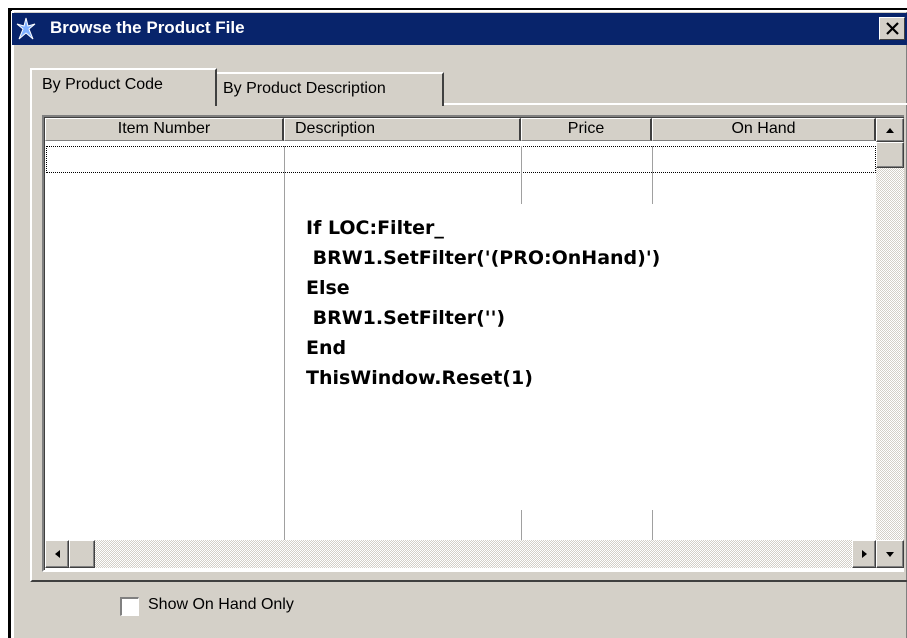 This screenshot has height=638, width=907. What do you see at coordinates (164, 129) in the screenshot?
I see `column-header-item-number: Item Number` at bounding box center [164, 129].